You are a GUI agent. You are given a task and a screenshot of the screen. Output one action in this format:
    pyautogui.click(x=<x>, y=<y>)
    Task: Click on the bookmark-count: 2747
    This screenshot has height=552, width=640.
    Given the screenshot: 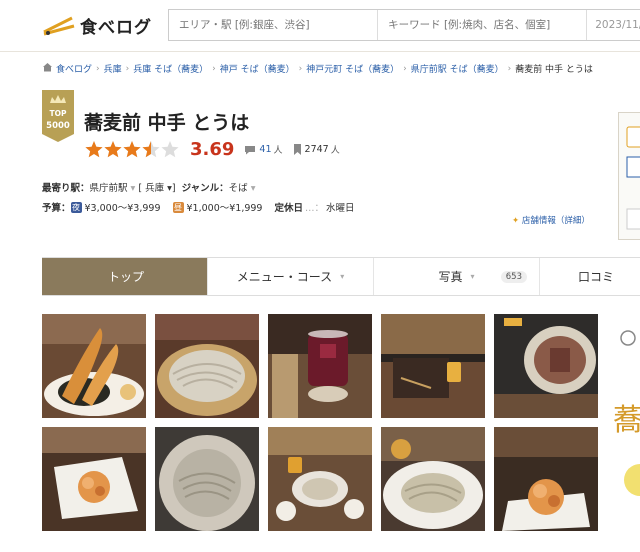 What is the action you would take?
    pyautogui.click(x=316, y=149)
    